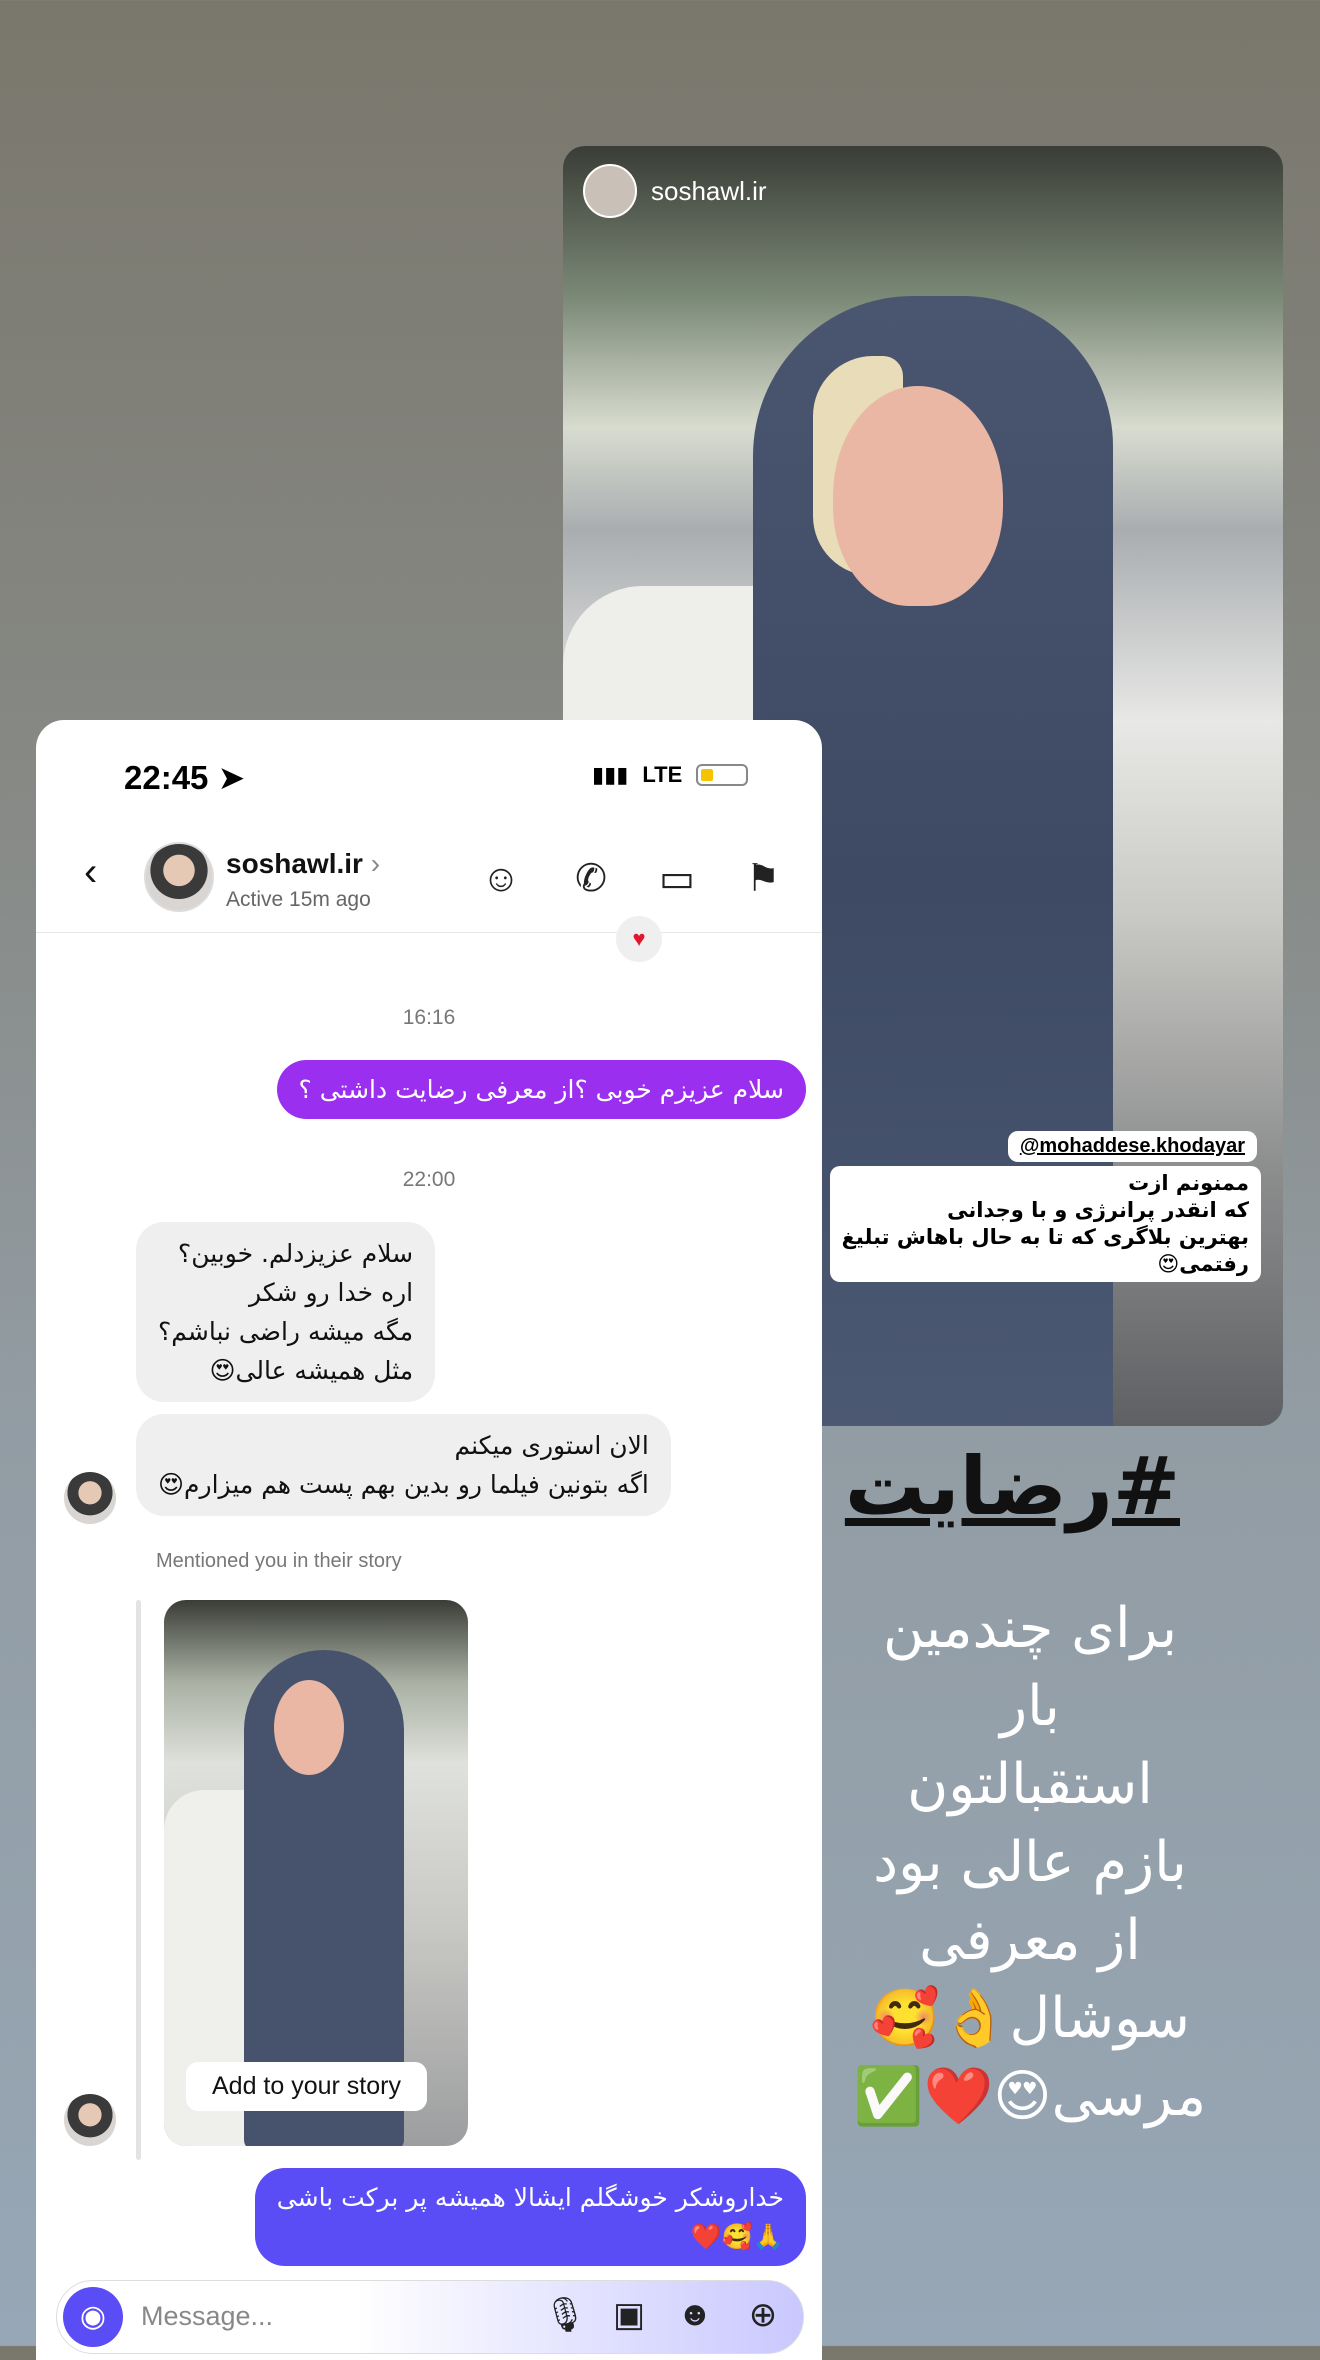 This screenshot has width=1320, height=2360. Describe the element at coordinates (709, 191) in the screenshot. I see `story-username: soshawl.ir` at that location.